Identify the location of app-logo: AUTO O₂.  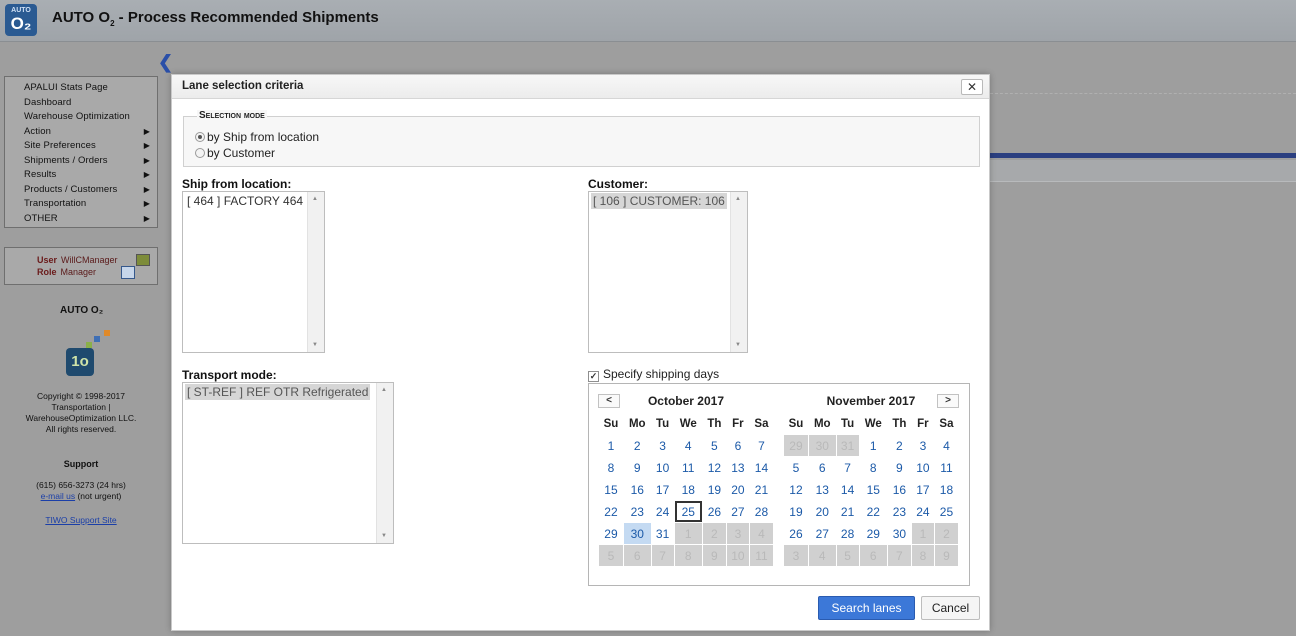
(21, 20).